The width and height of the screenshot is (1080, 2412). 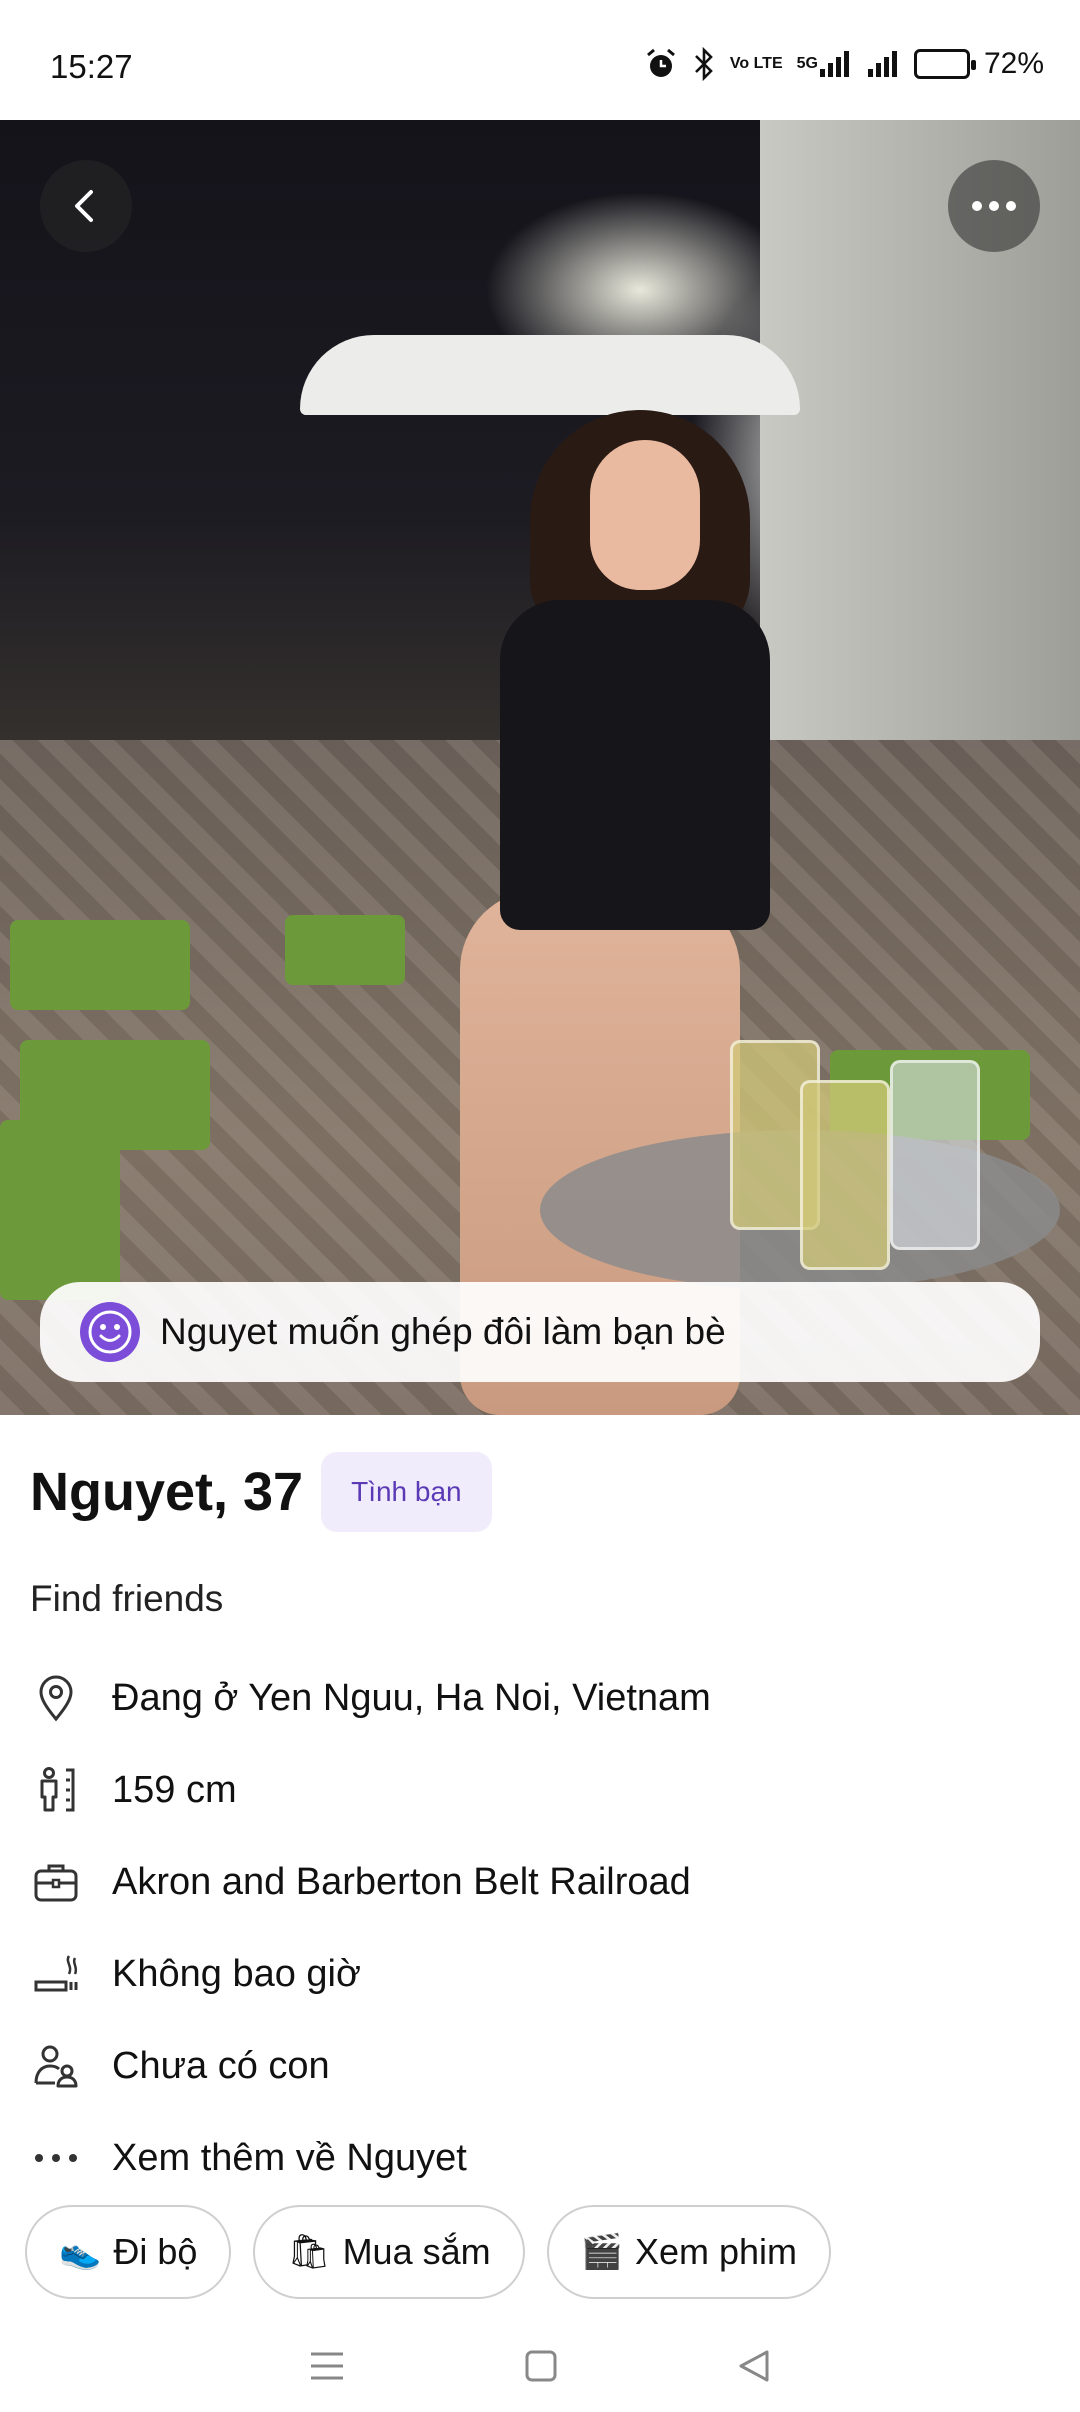 What do you see at coordinates (155, 2251) in the screenshot?
I see `interest-label: Đi bộ` at bounding box center [155, 2251].